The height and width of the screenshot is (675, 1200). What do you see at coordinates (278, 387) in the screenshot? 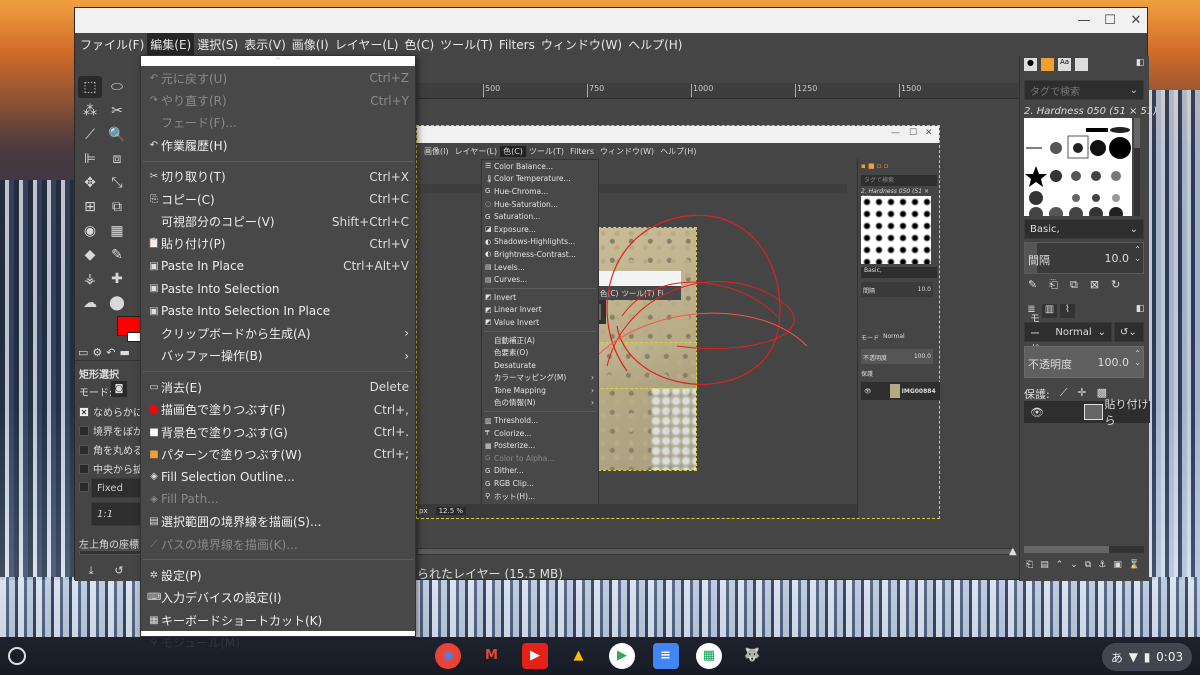
I see `menu-item-clear: ▭ 消去(E) Delete` at bounding box center [278, 387].